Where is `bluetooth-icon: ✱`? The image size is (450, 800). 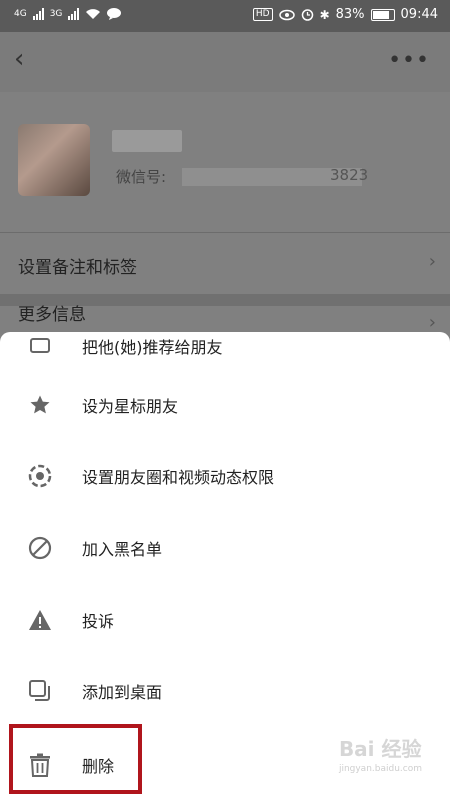
bluetooth-icon: ✱ is located at coordinates (324, 14).